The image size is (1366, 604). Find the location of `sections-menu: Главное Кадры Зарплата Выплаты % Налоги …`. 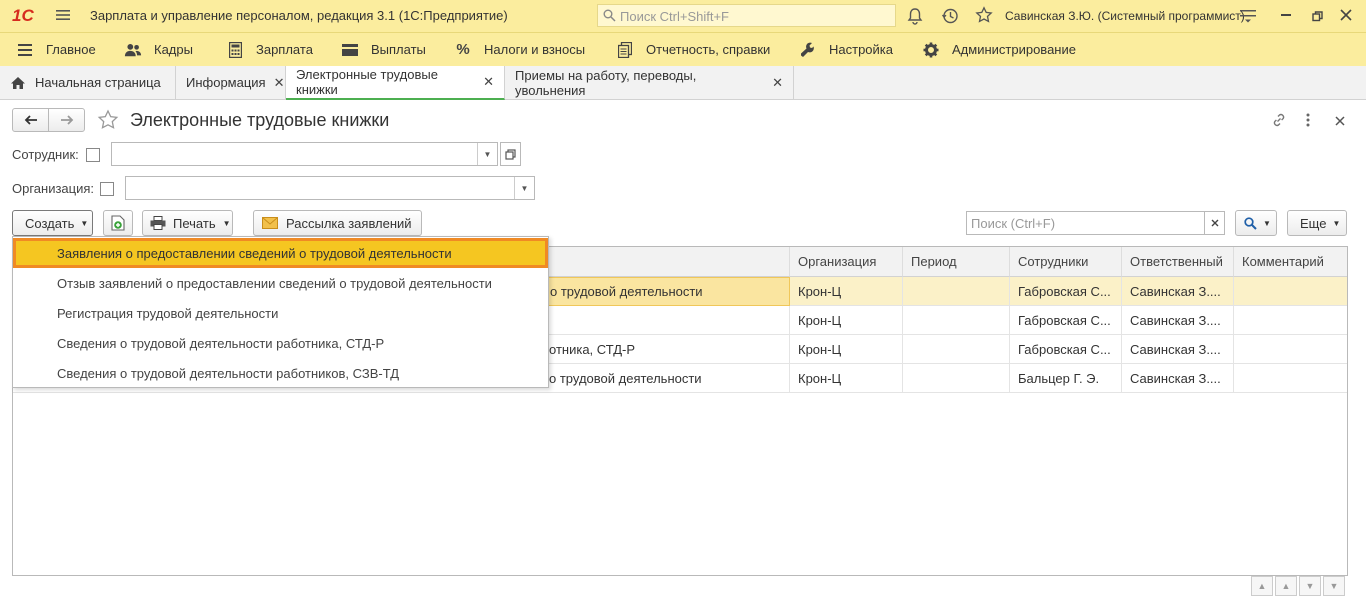

sections-menu: Главное Кадры Зарплата Выплаты % Налоги … is located at coordinates (683, 49).